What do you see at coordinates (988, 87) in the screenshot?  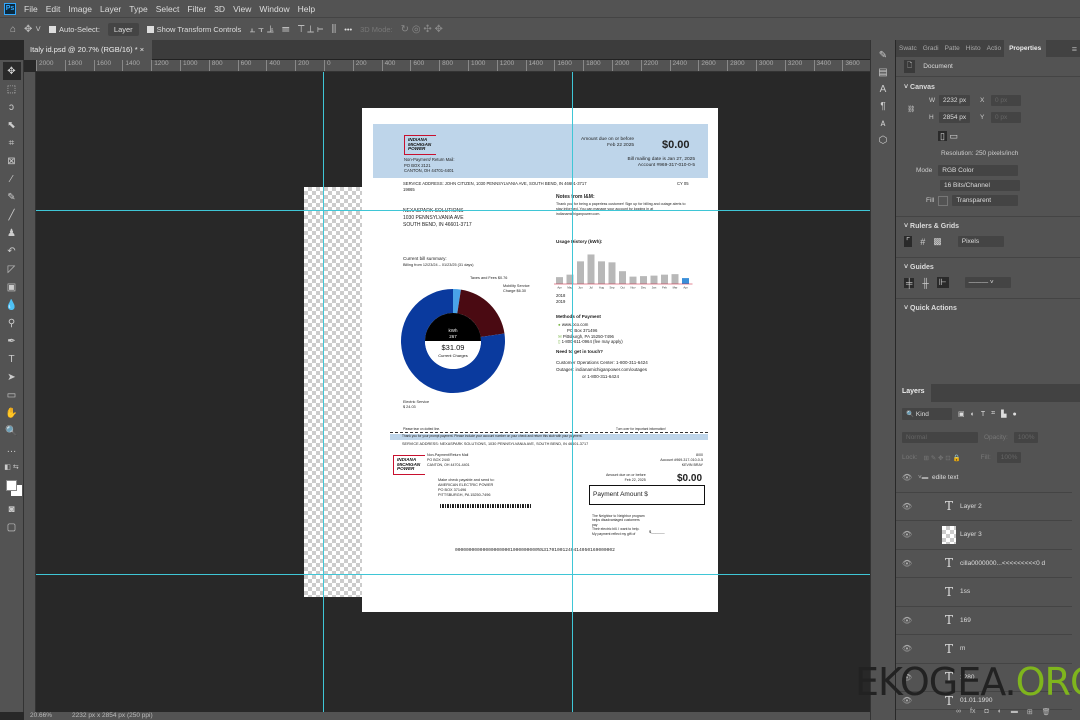 I see `canvas-section-header: ˅ Canvas` at bounding box center [988, 87].